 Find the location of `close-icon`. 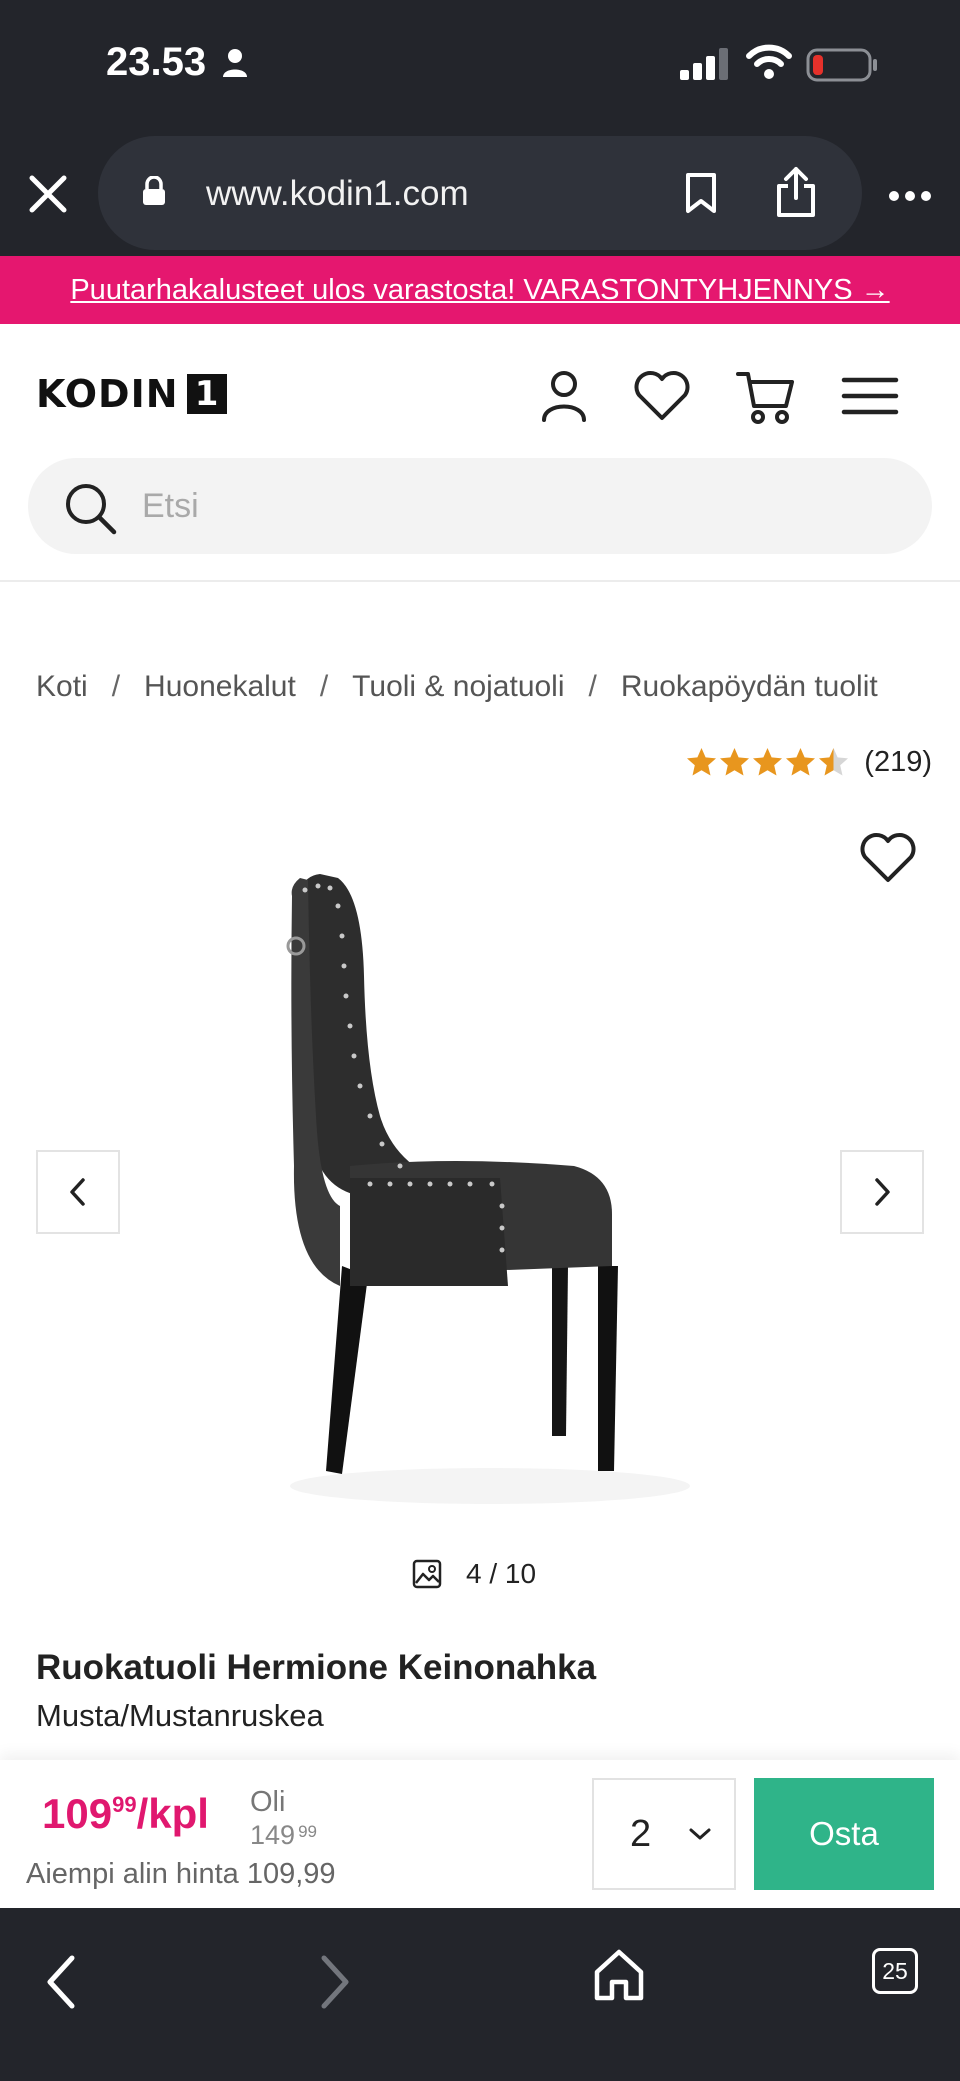

close-icon is located at coordinates (48, 194).